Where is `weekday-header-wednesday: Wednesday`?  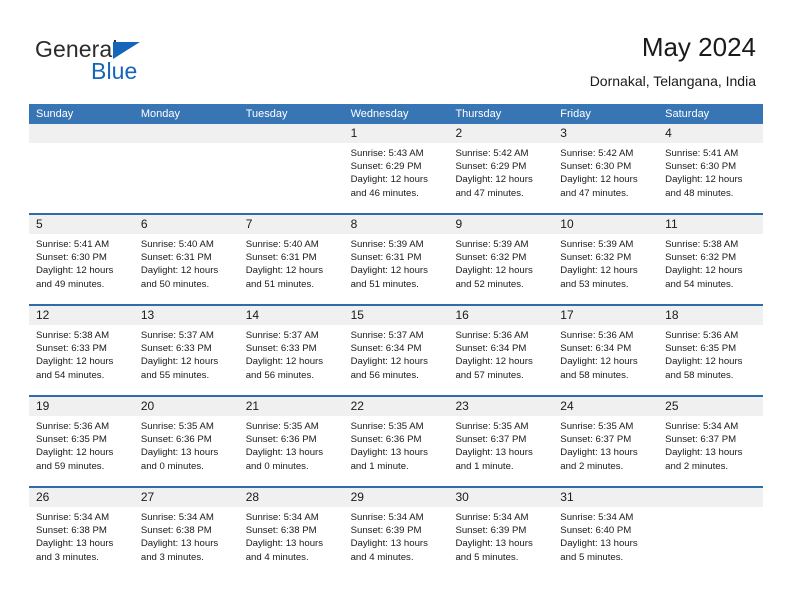
weekday-header-wednesday: Wednesday is located at coordinates (379, 114).